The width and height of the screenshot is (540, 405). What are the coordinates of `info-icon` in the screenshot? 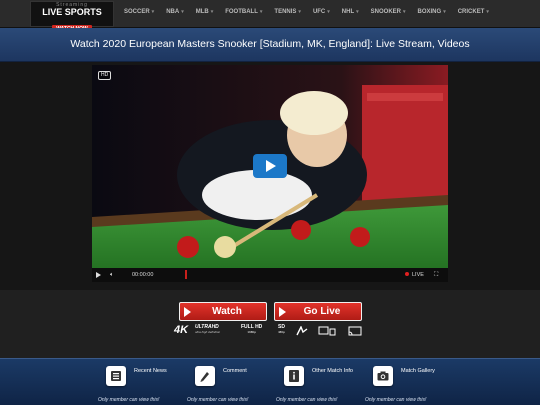 It's located at (294, 376).